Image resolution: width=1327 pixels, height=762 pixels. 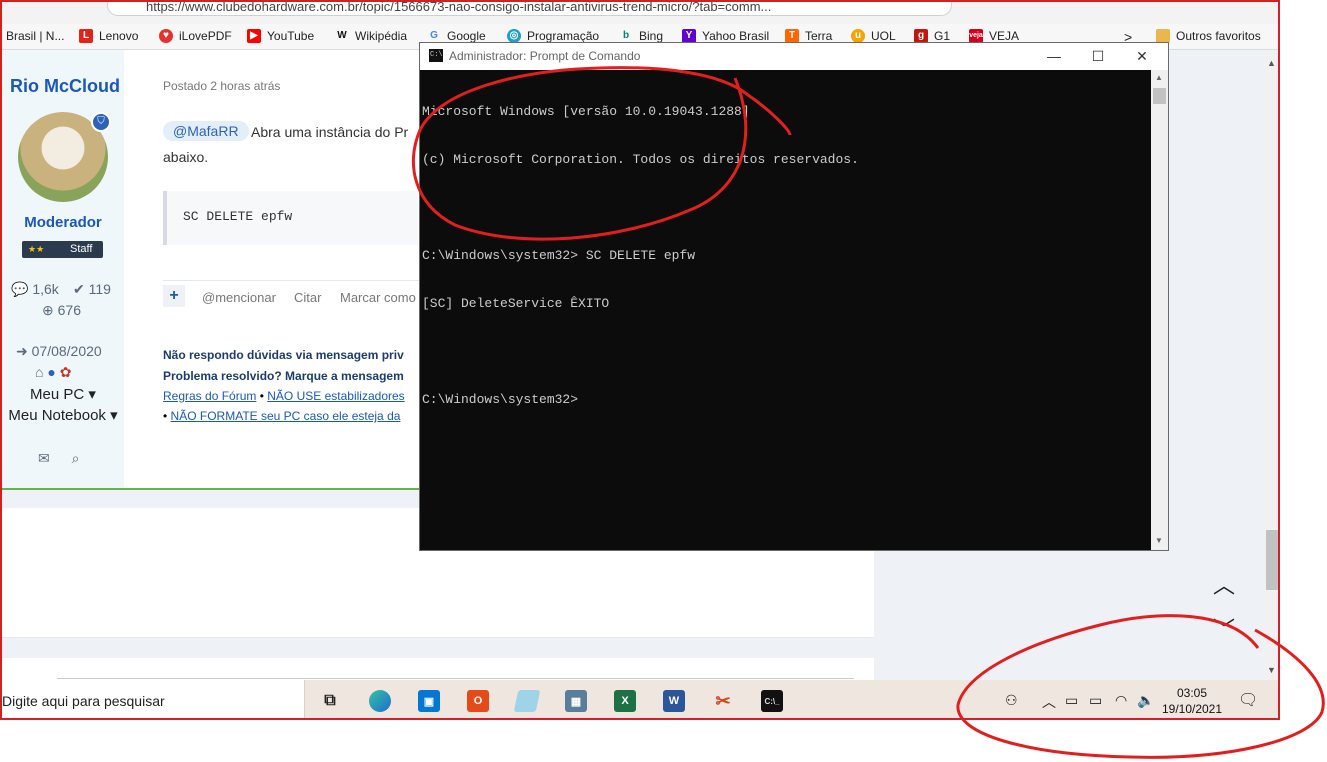 What do you see at coordinates (429, 701) in the screenshot?
I see `store-icon: ▣` at bounding box center [429, 701].